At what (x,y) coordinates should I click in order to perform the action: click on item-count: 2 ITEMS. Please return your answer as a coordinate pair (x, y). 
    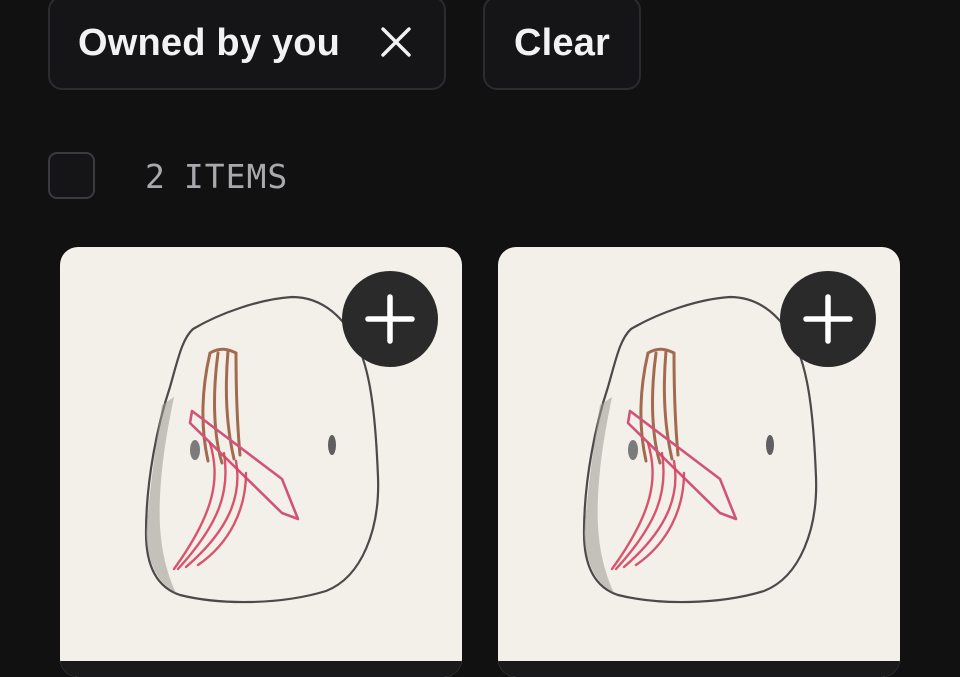
    Looking at the image, I should click on (216, 176).